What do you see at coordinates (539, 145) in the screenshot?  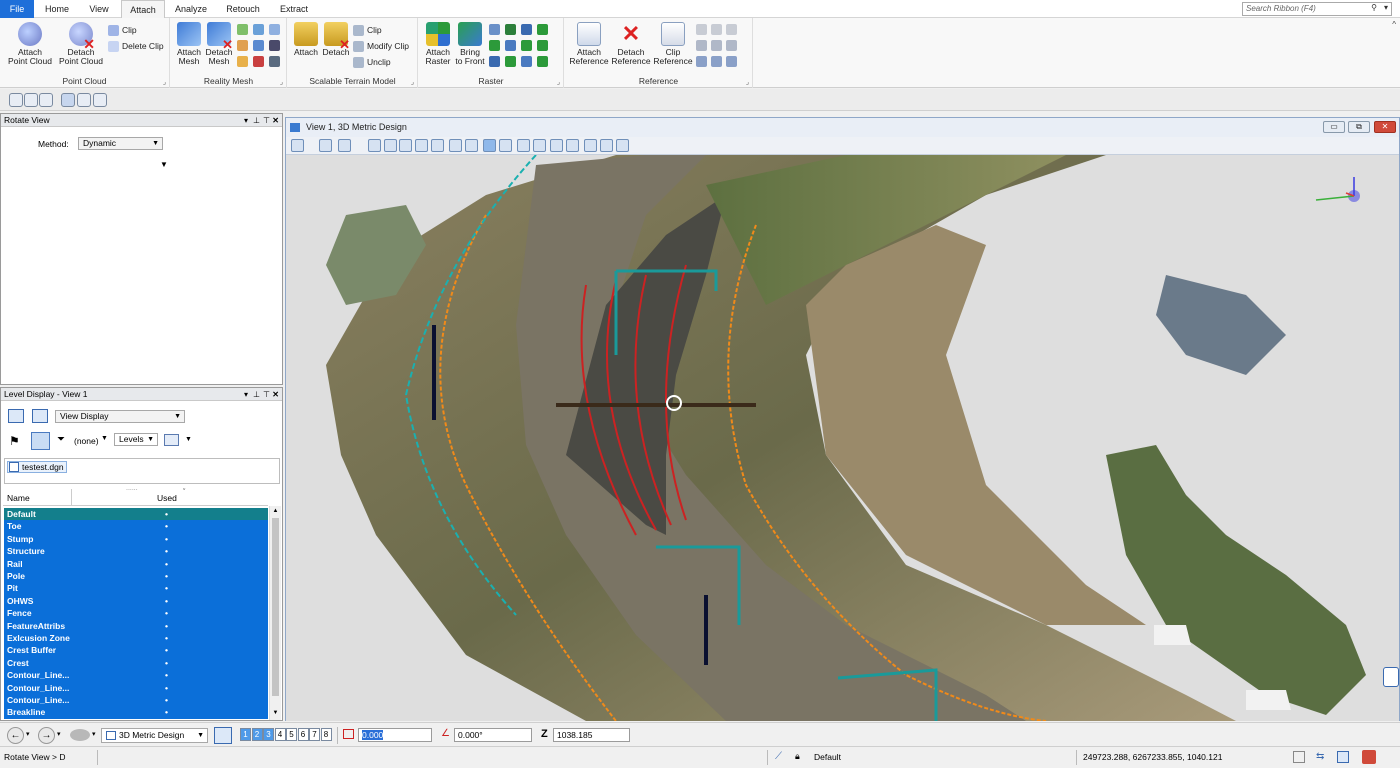 I see `view-display-icon` at bounding box center [539, 145].